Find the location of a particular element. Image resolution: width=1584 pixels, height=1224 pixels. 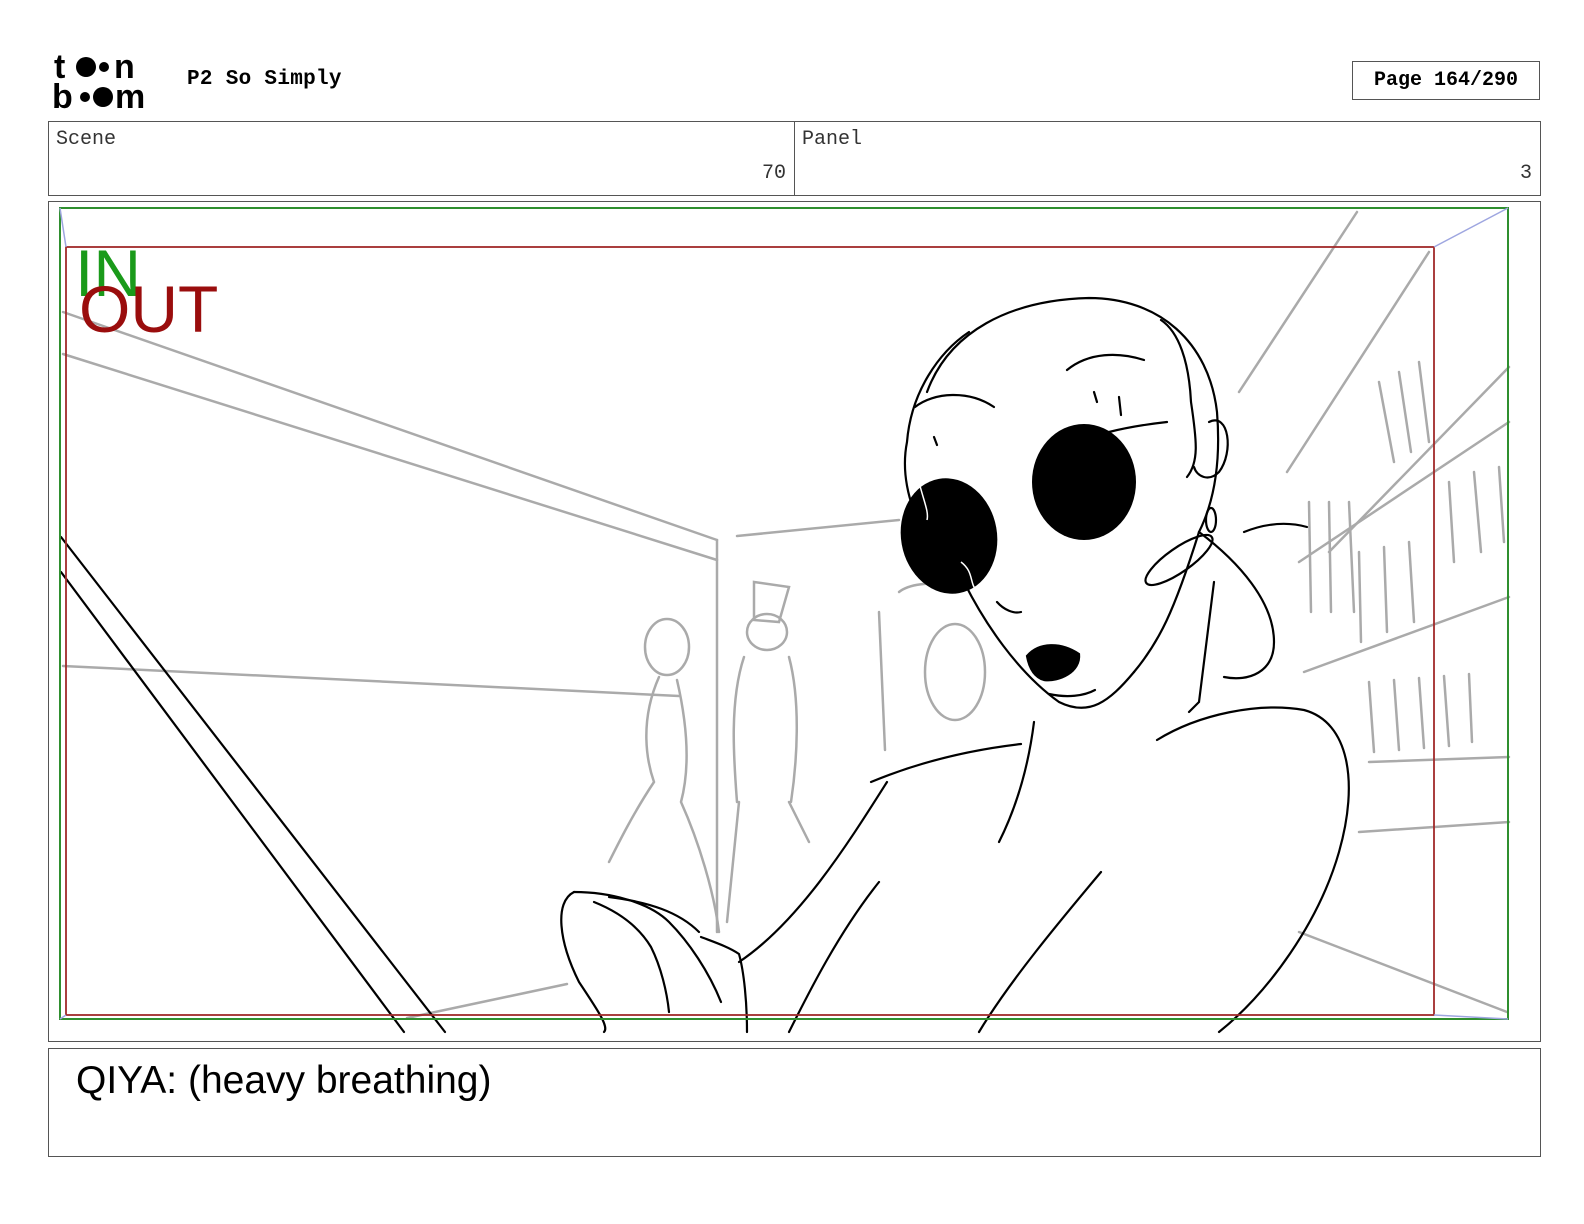

svg-text: b is located at coordinates (62, 95).